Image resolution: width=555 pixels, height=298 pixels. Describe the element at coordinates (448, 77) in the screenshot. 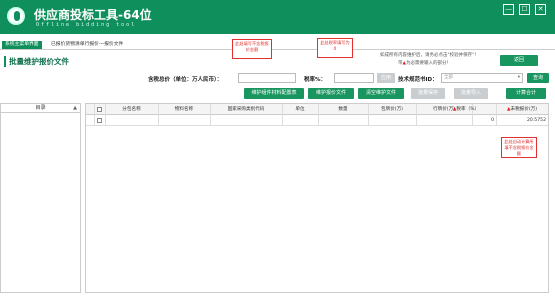

I see `tech-spec-value: 全部` at that location.